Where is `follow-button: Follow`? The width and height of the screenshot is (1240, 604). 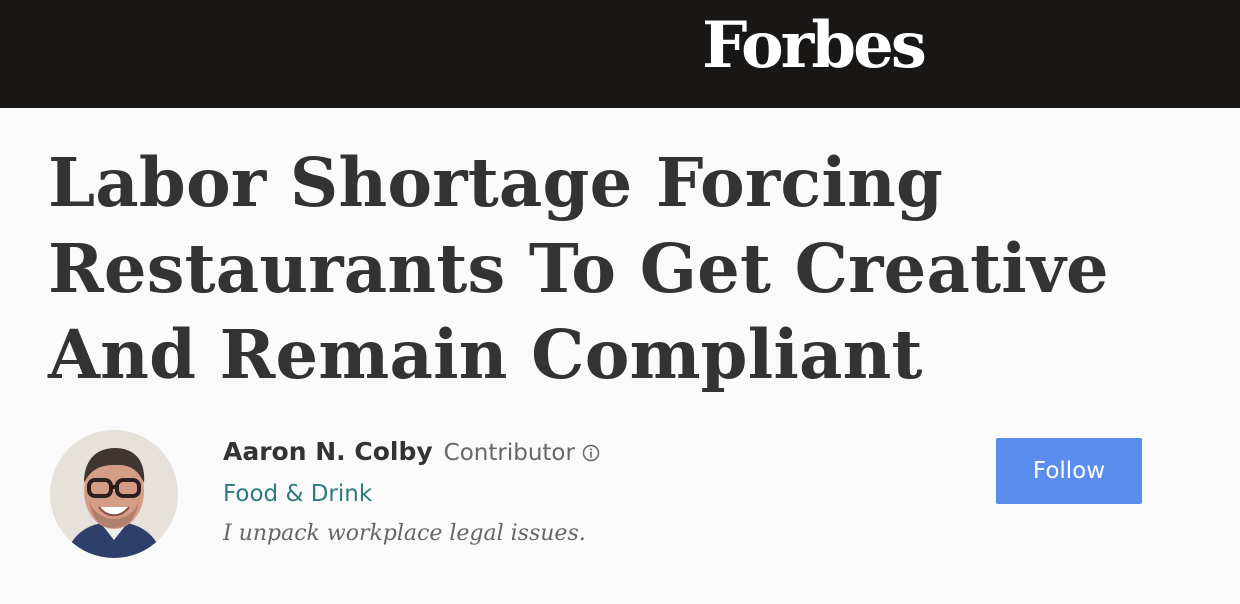 follow-button: Follow is located at coordinates (1069, 471).